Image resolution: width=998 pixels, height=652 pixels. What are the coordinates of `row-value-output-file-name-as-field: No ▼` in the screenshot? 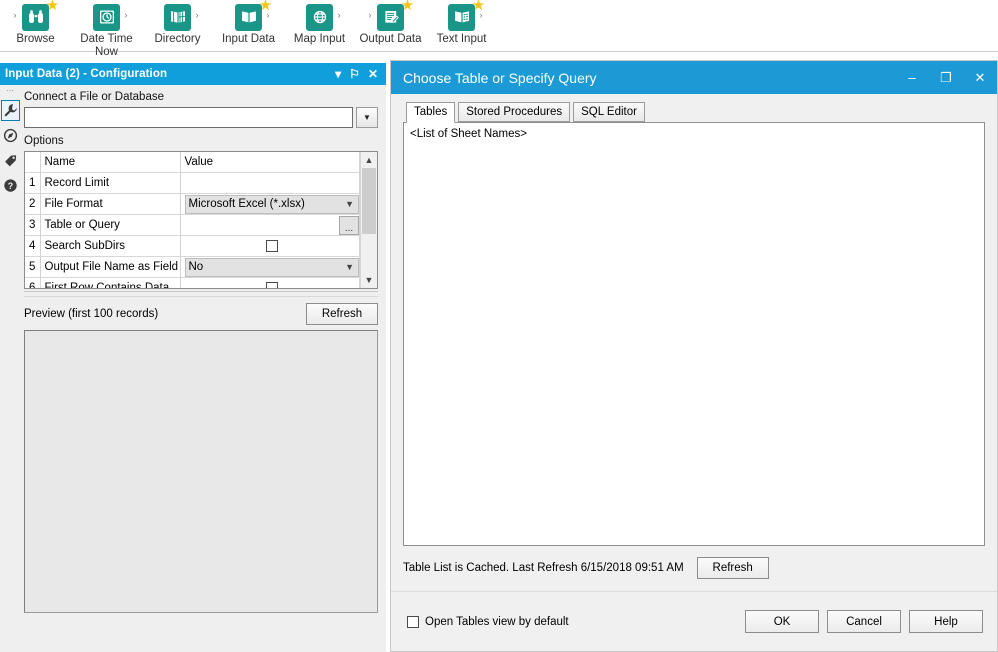 It's located at (270, 267).